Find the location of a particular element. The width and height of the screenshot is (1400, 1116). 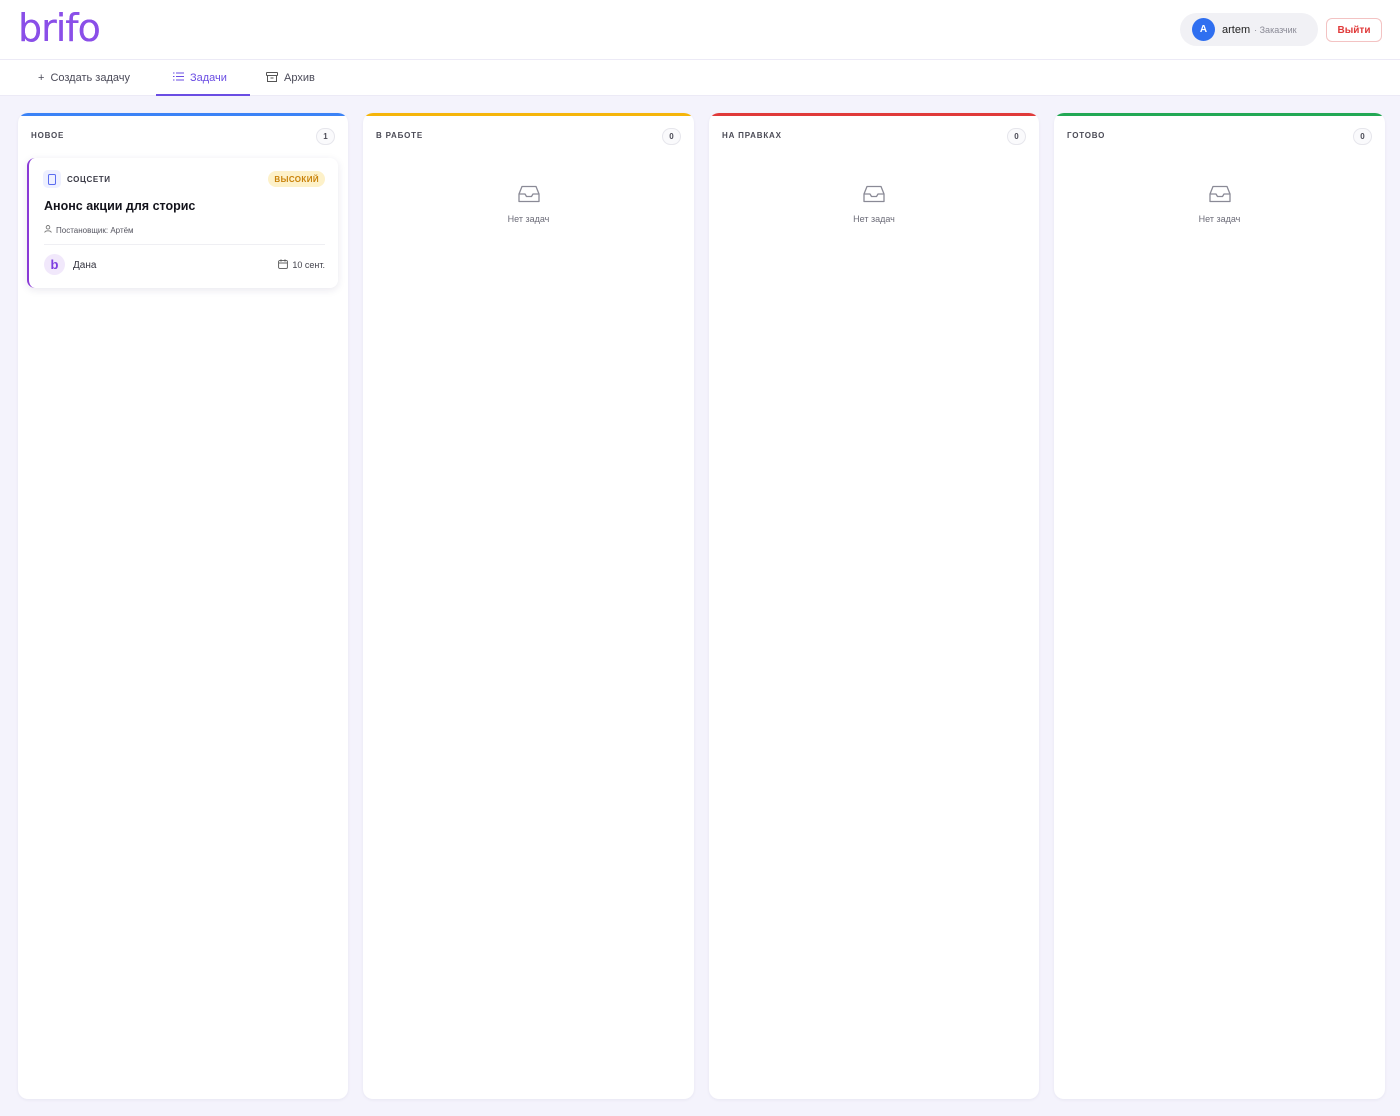

task-category: СОЦСЕТИ is located at coordinates (89, 179).